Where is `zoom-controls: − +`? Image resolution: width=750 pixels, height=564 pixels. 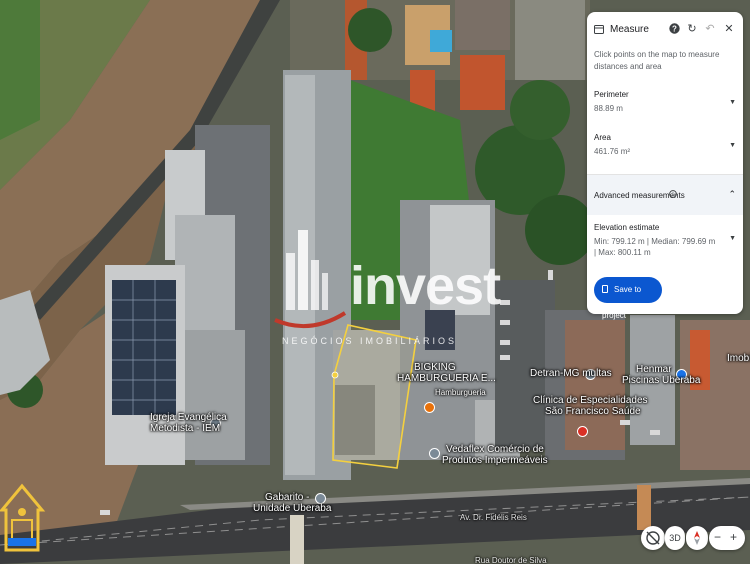
zoom-controls: − + is located at coordinates (727, 538).